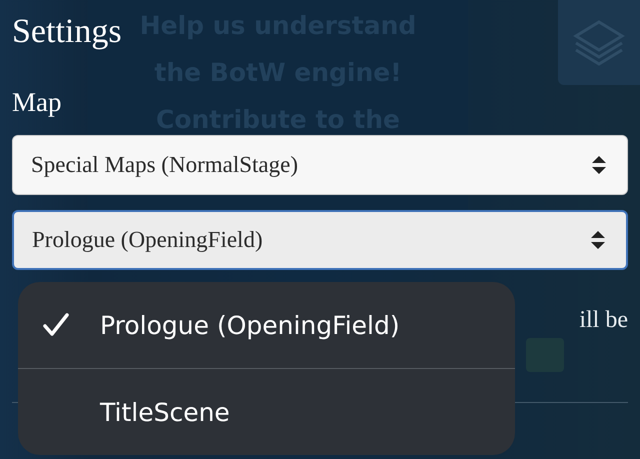 This screenshot has height=459, width=640. Describe the element at coordinates (266, 325) in the screenshot. I see `menu-item: Prologue (OpeningField)` at that location.